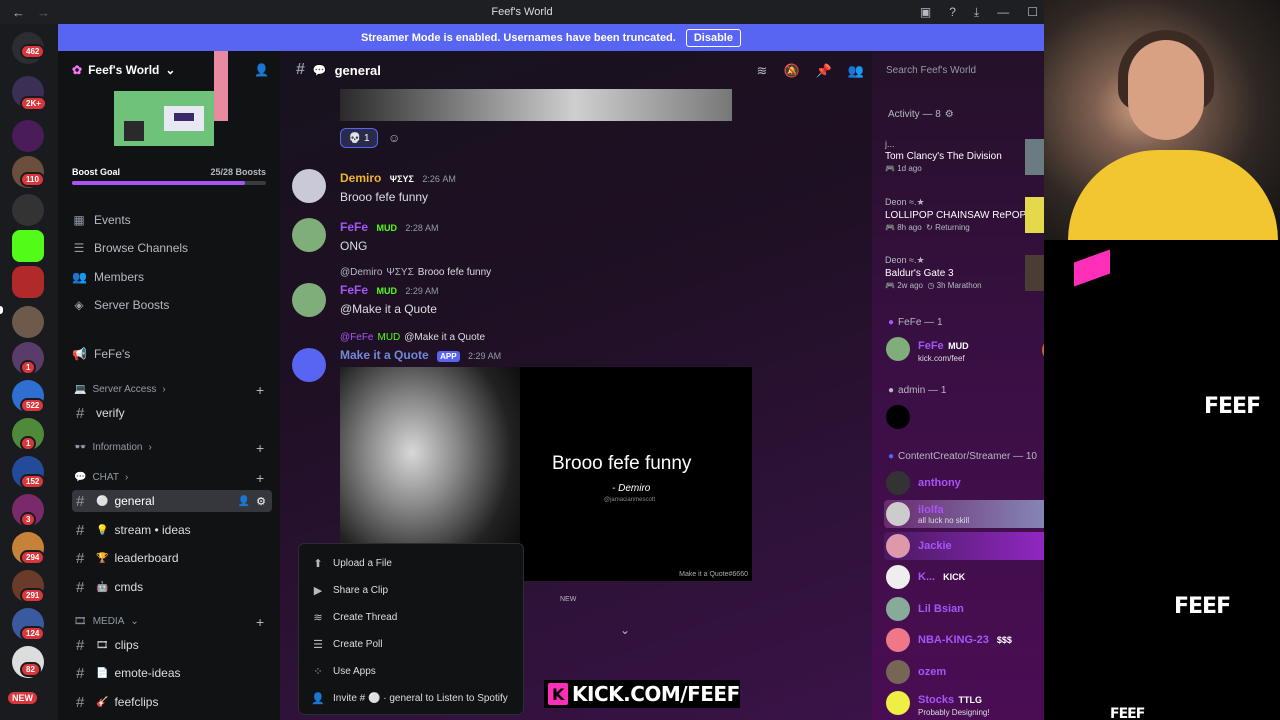  I want to click on activity-item: j... Tom Clancy's The Division 🎮 1d ago, so click(964, 157).